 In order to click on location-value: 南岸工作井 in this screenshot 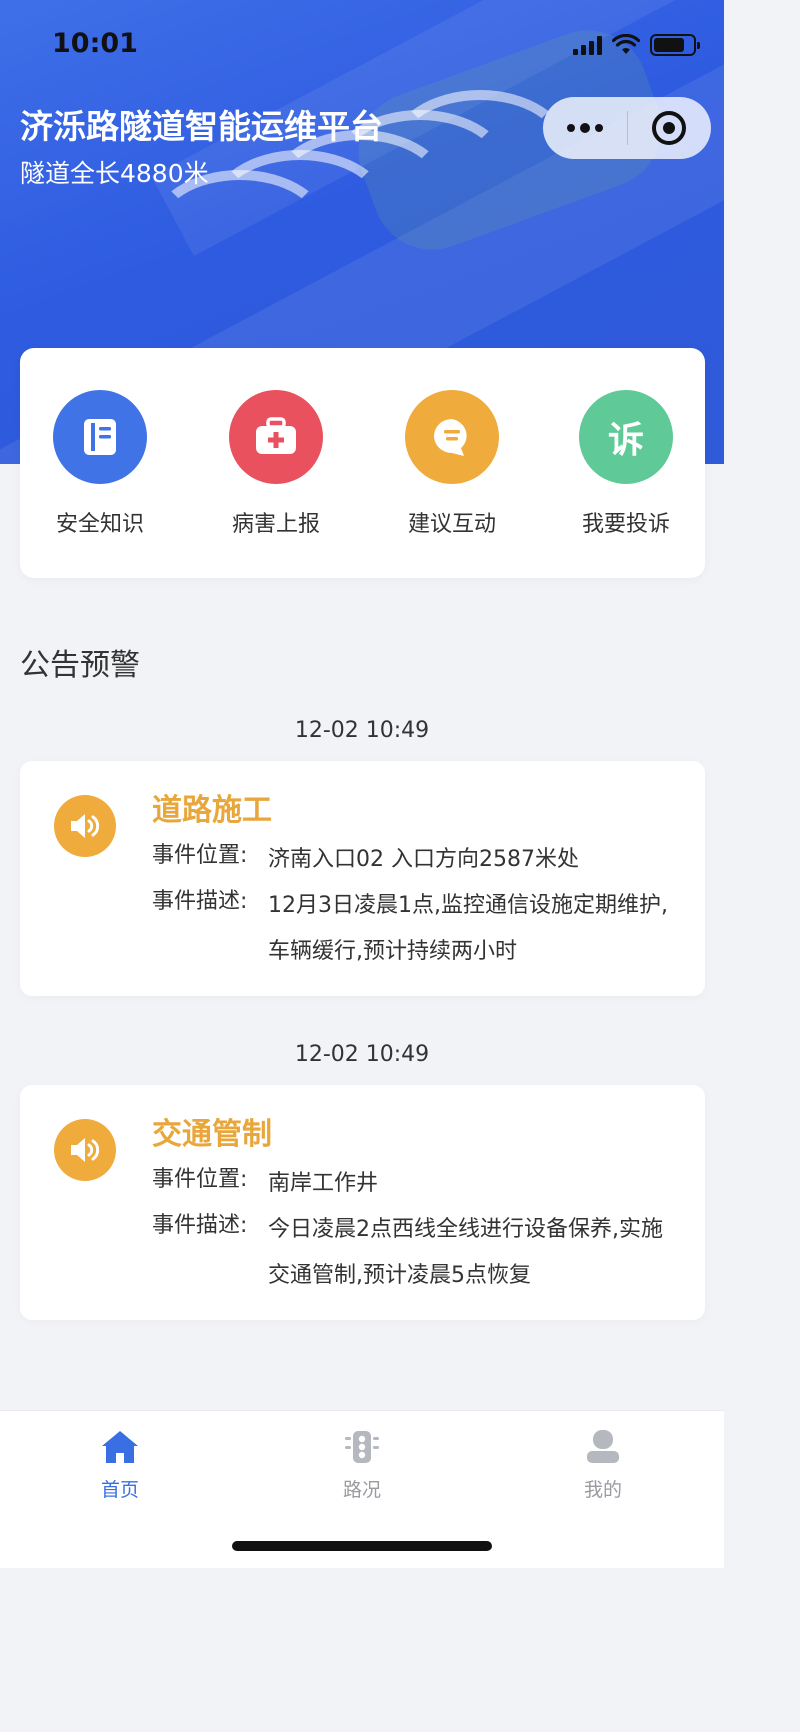, I will do `click(323, 1183)`.